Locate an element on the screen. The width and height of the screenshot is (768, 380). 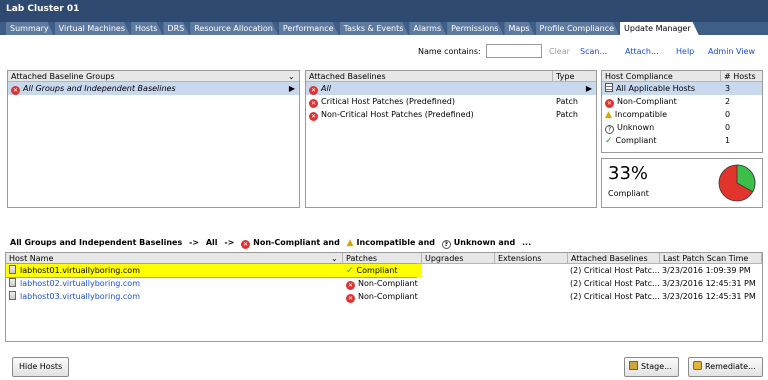
compliance-summary: 33% Compliant is located at coordinates (682, 183).